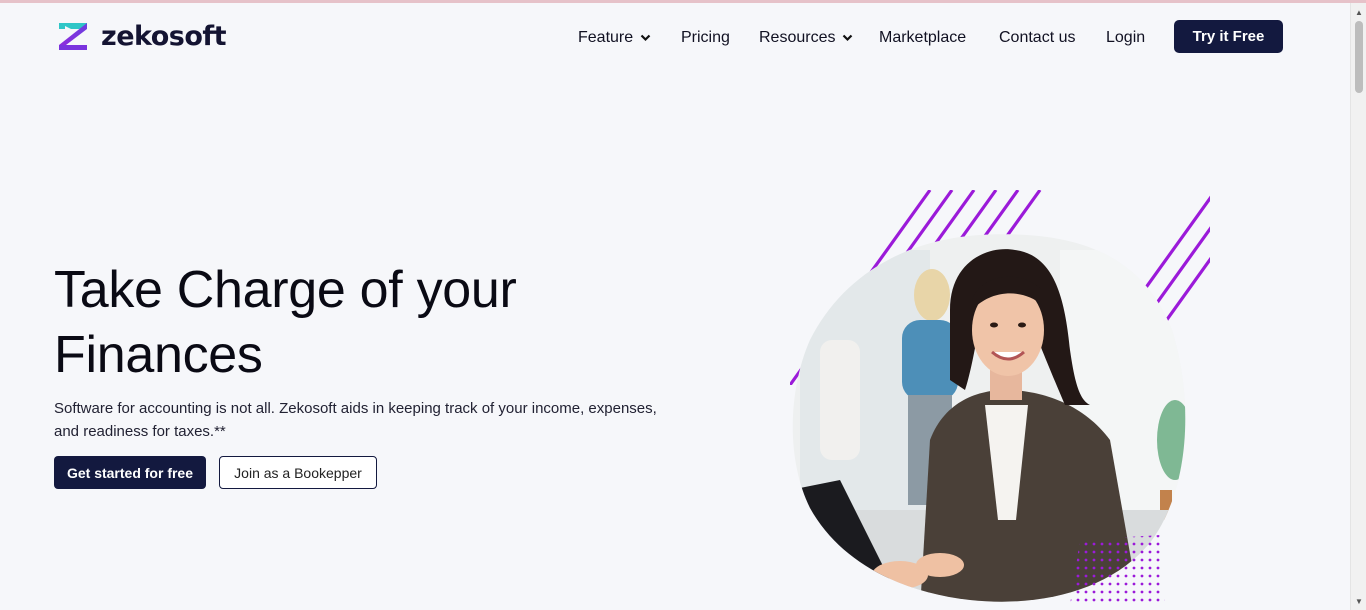  I want to click on nav-item-label: Pricing, so click(705, 37).